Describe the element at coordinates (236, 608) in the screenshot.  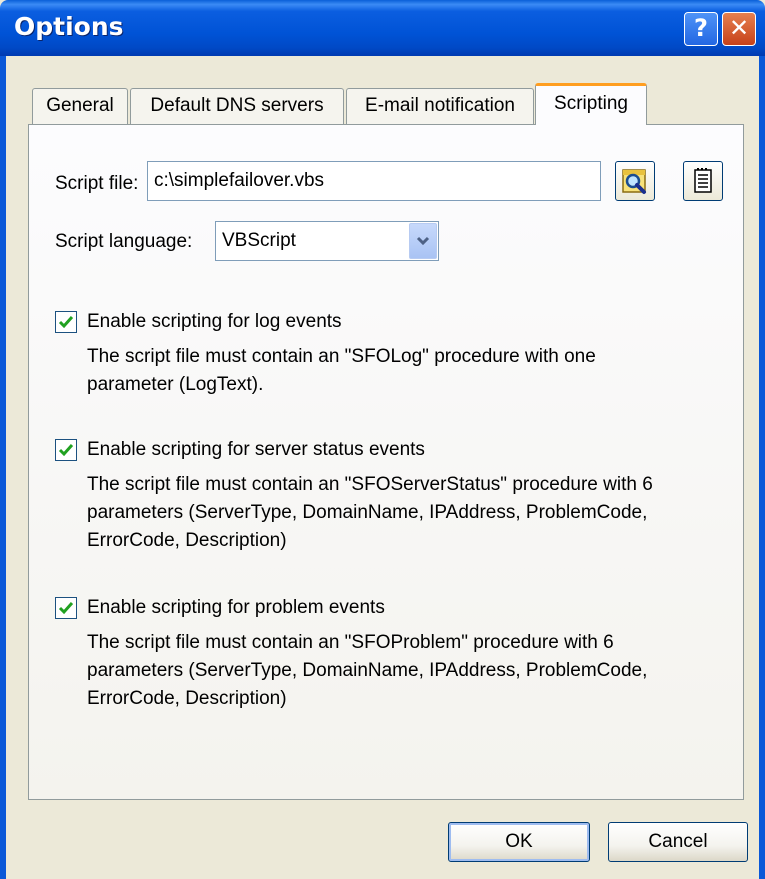
I see `problem-events-label: Enable scripting for problem events` at that location.